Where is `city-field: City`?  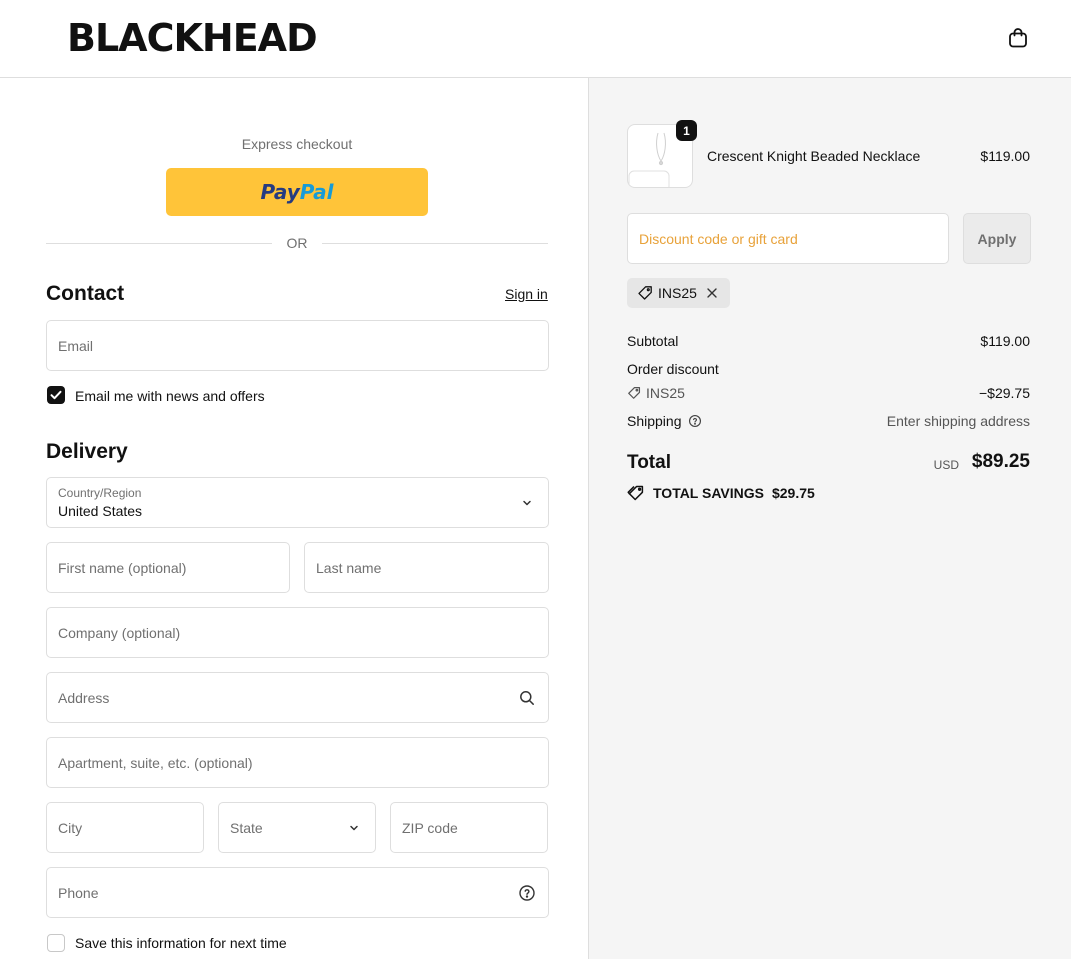
city-field: City is located at coordinates (125, 827).